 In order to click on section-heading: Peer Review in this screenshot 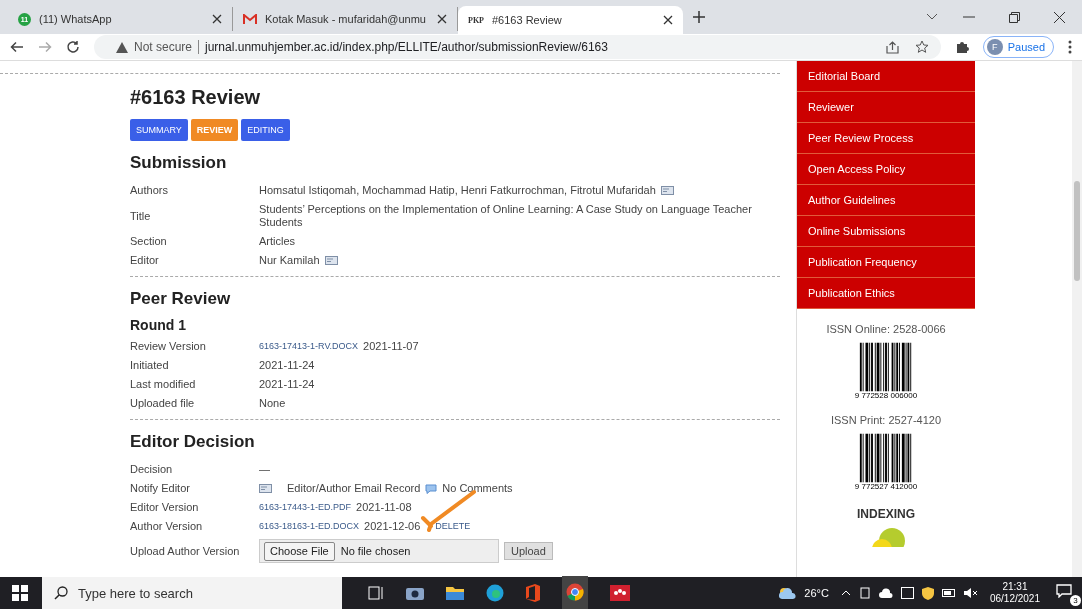, I will do `click(181, 299)`.